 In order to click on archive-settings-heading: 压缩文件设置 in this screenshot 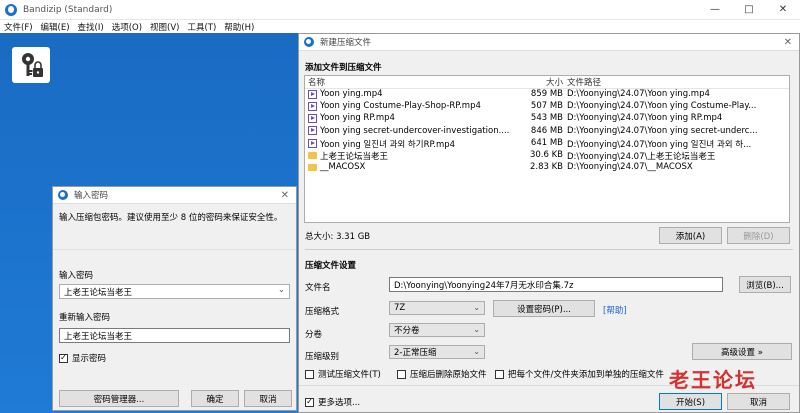, I will do `click(331, 266)`.